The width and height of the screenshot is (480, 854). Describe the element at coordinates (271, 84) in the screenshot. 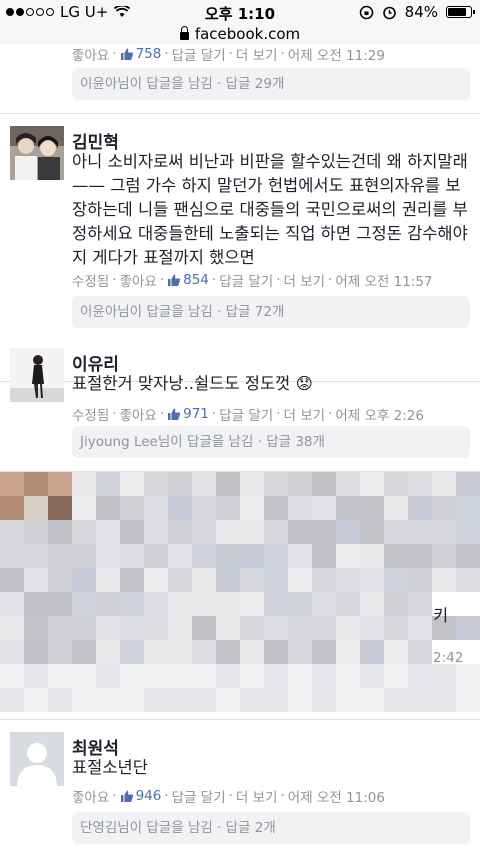

I see `replies-summary: 이윤아님이 답글을 남김 · 답글 29개` at that location.